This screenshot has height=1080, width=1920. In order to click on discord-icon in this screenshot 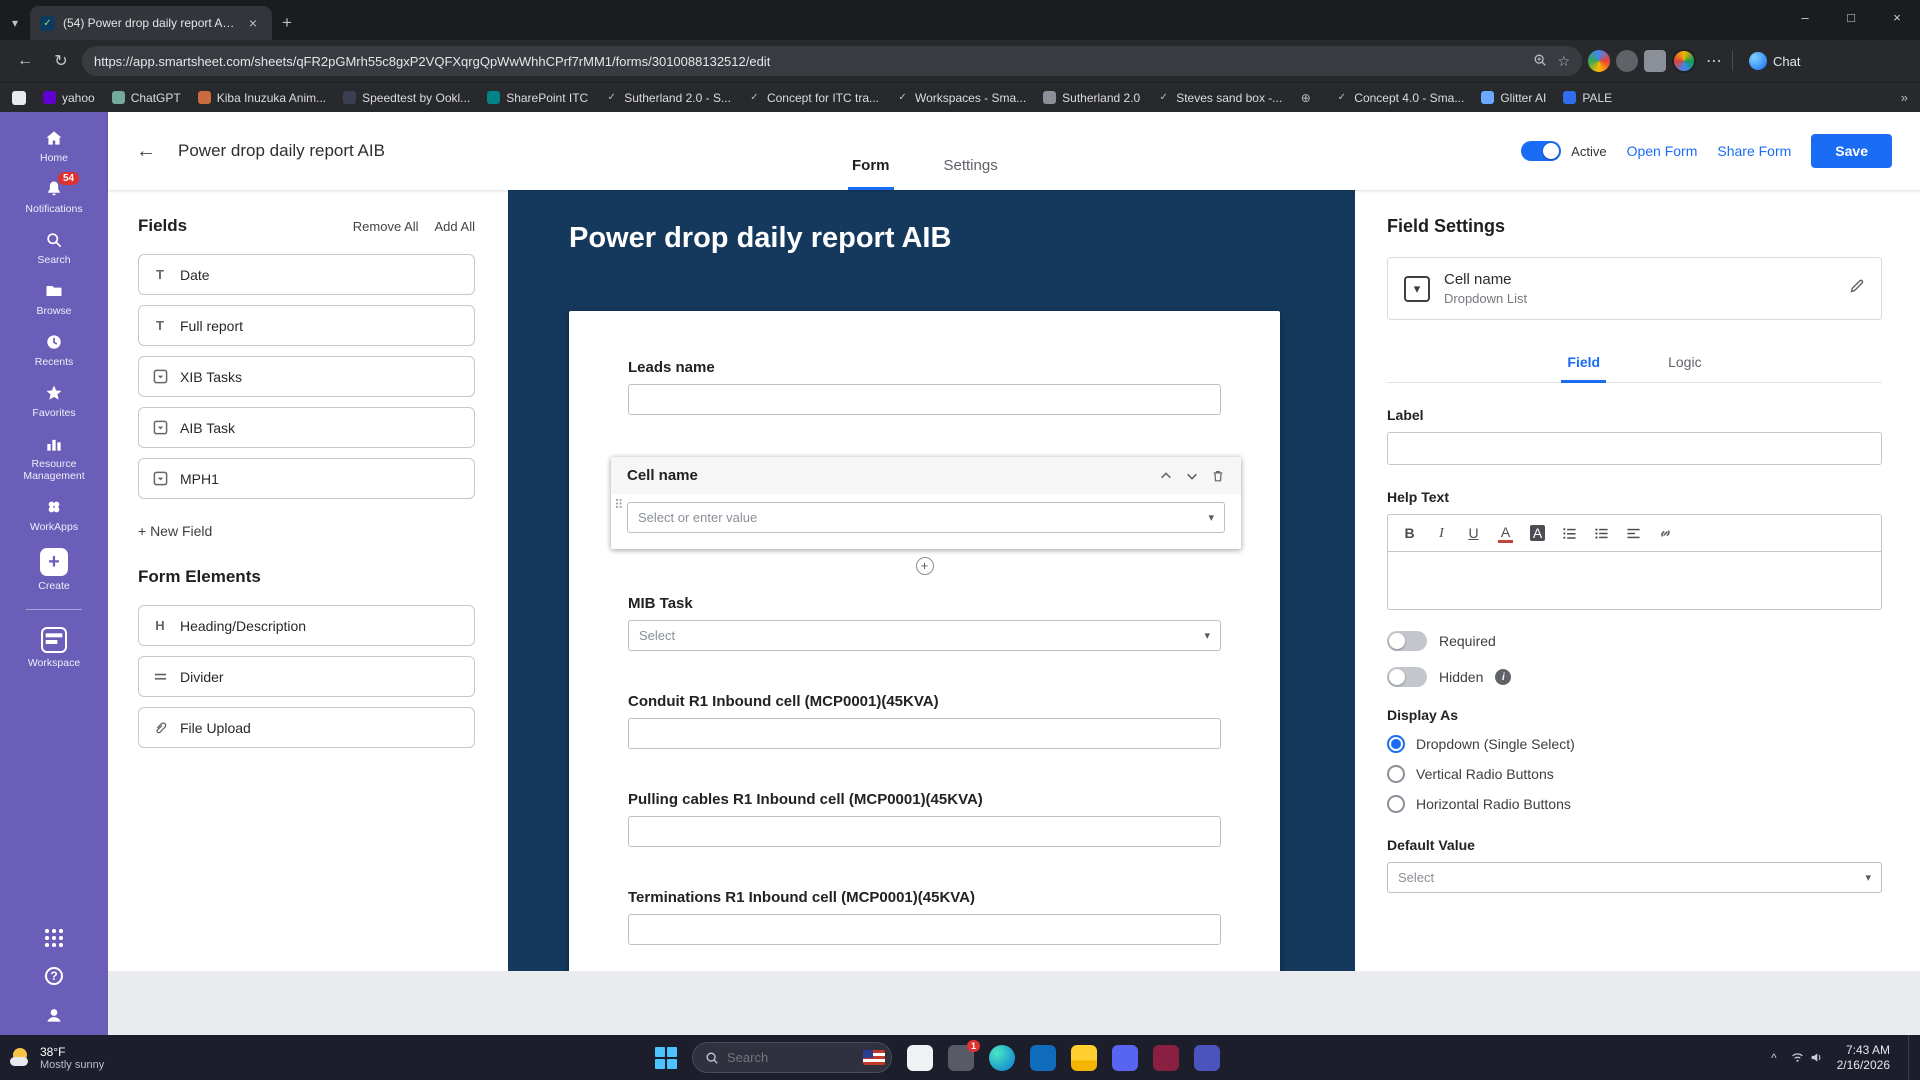, I will do `click(1125, 1057)`.